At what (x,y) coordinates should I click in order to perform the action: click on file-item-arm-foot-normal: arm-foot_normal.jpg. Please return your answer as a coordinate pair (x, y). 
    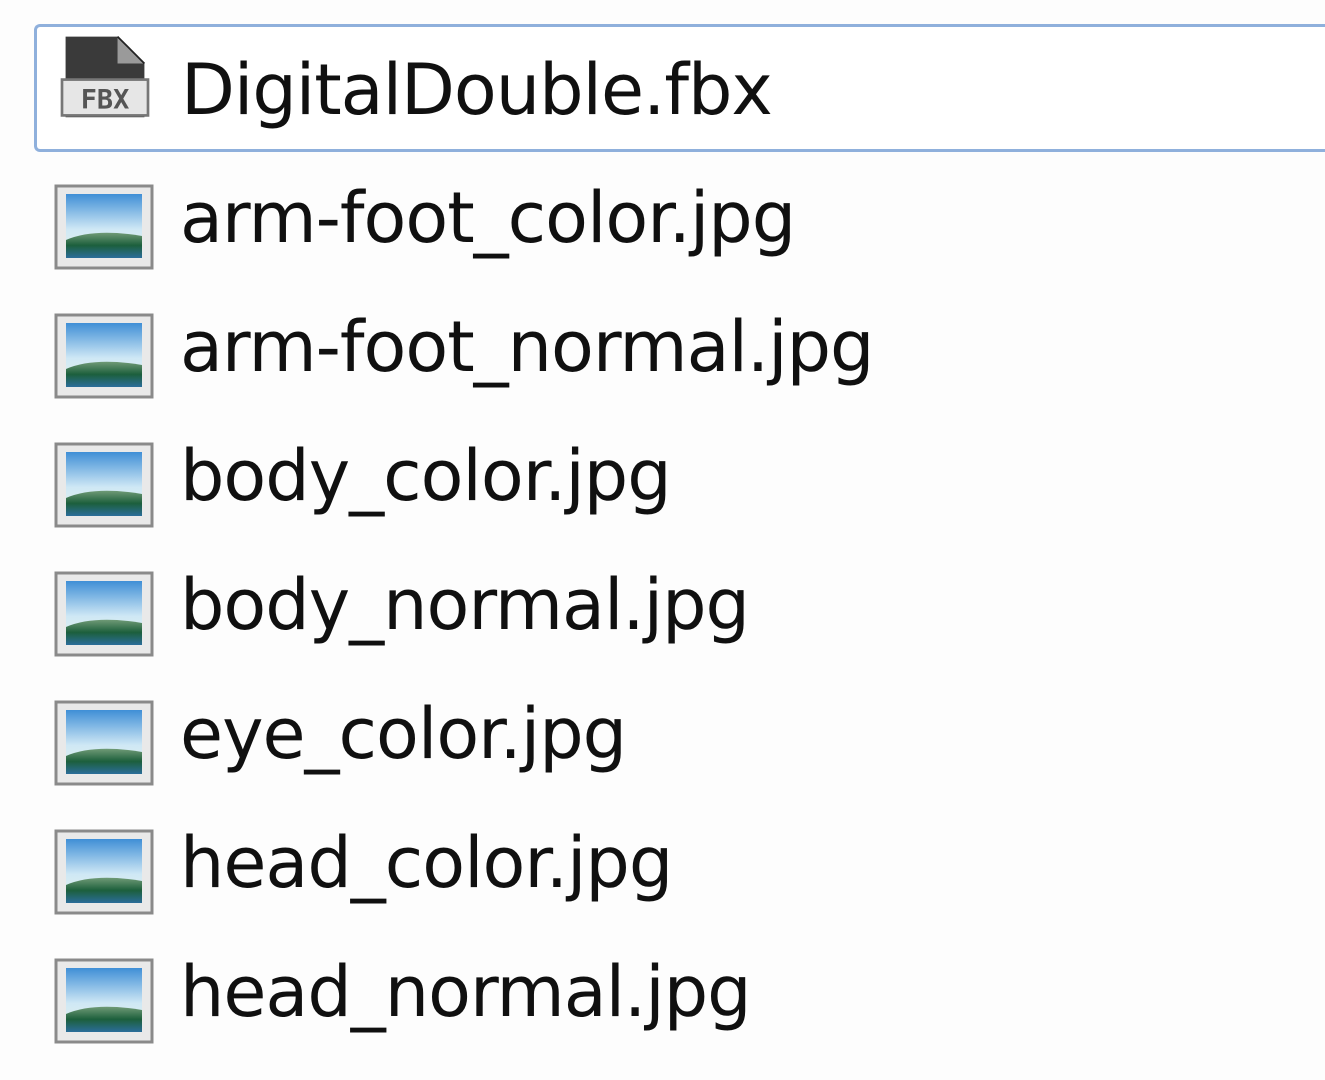
    Looking at the image, I should click on (679, 347).